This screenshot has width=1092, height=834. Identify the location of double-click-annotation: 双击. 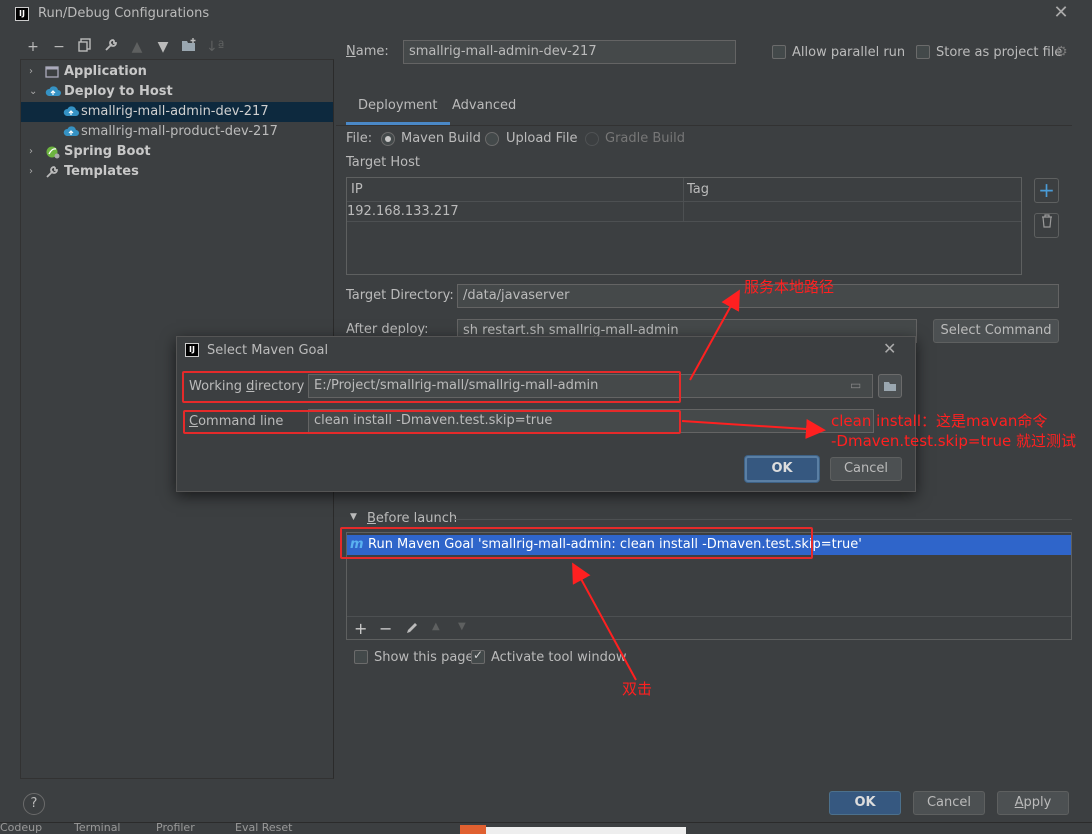
(637, 689).